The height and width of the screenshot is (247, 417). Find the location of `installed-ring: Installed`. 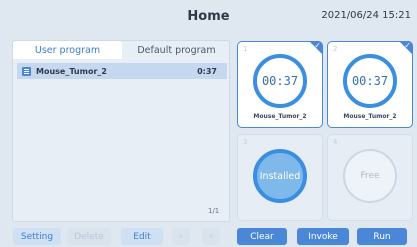

installed-ring: Installed is located at coordinates (280, 176).